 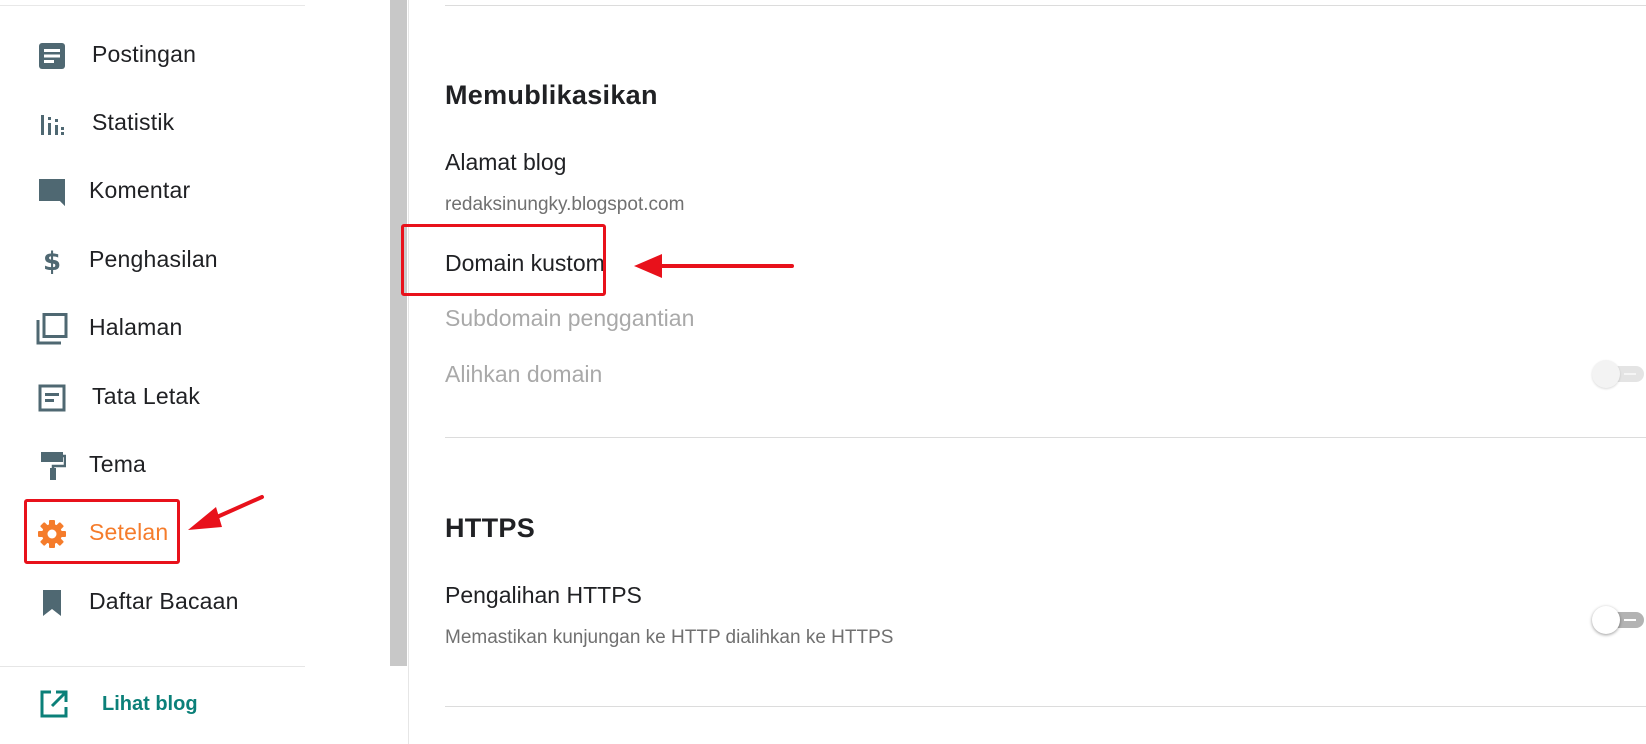 I want to click on pages-icon, so click(x=52, y=329).